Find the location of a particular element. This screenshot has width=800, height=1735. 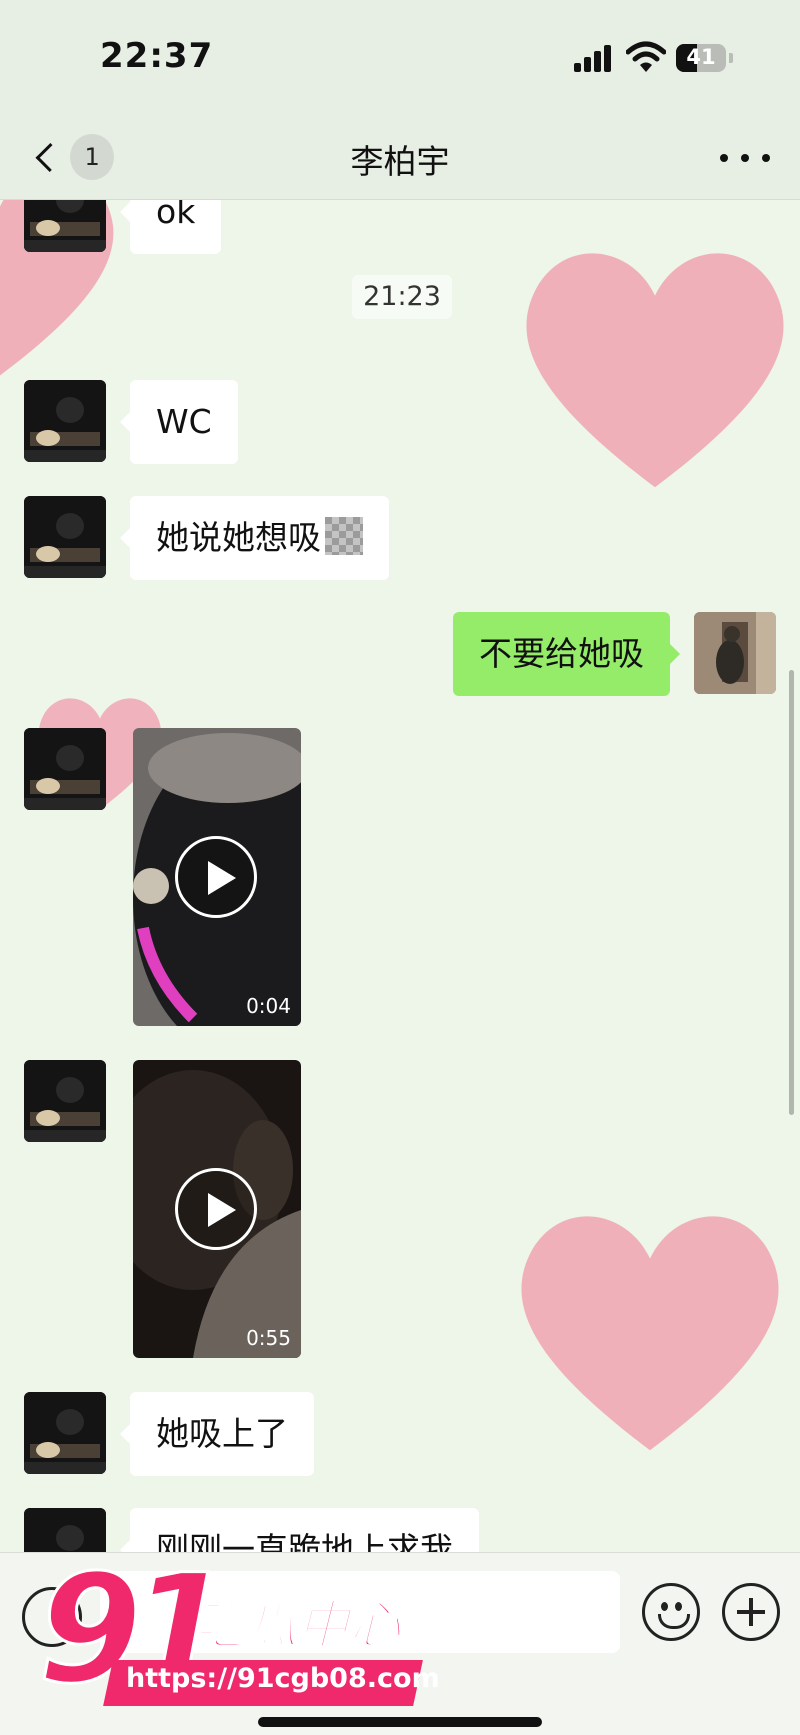

watermark-url: https://91cgb08.com is located at coordinates (283, 1678).